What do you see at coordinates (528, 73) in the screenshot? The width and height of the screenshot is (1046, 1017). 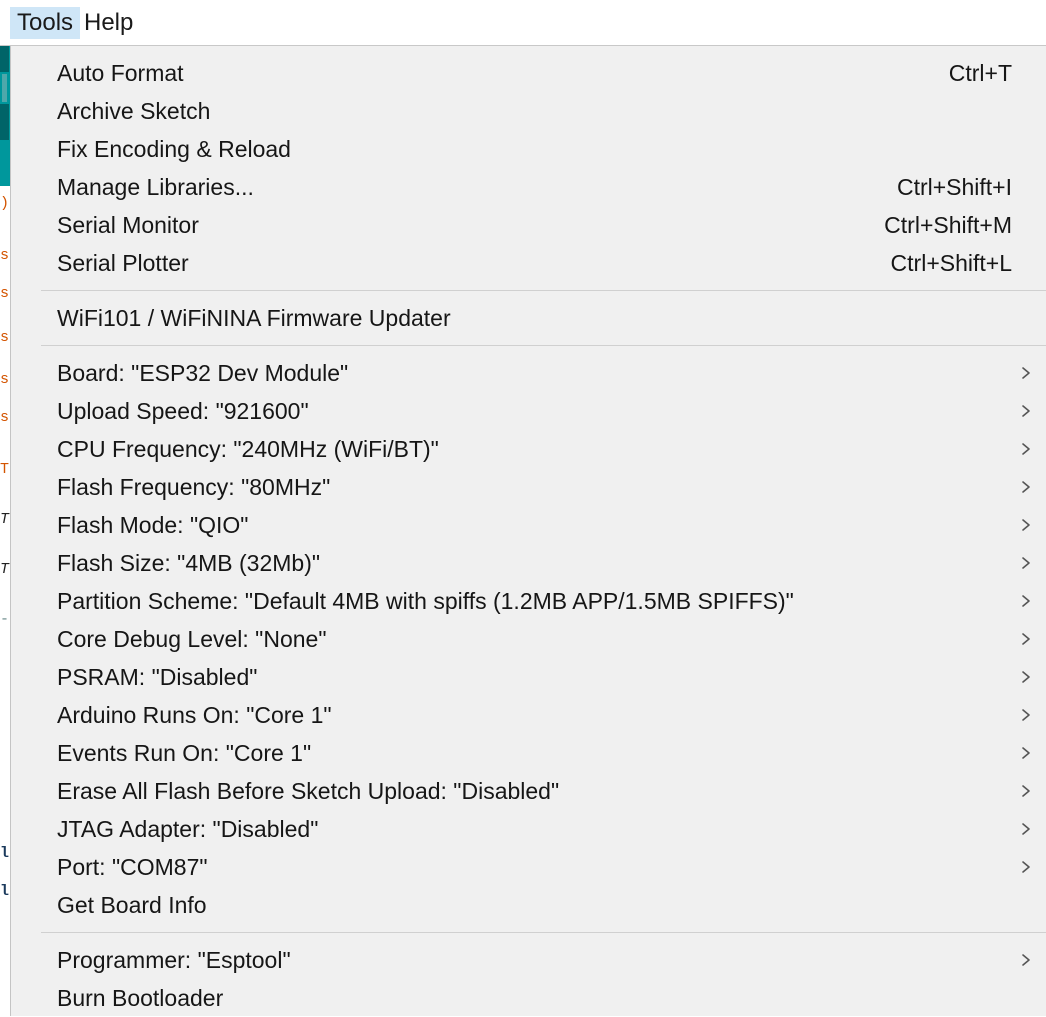 I see `menu-item: Auto Format Ctrl+T` at bounding box center [528, 73].